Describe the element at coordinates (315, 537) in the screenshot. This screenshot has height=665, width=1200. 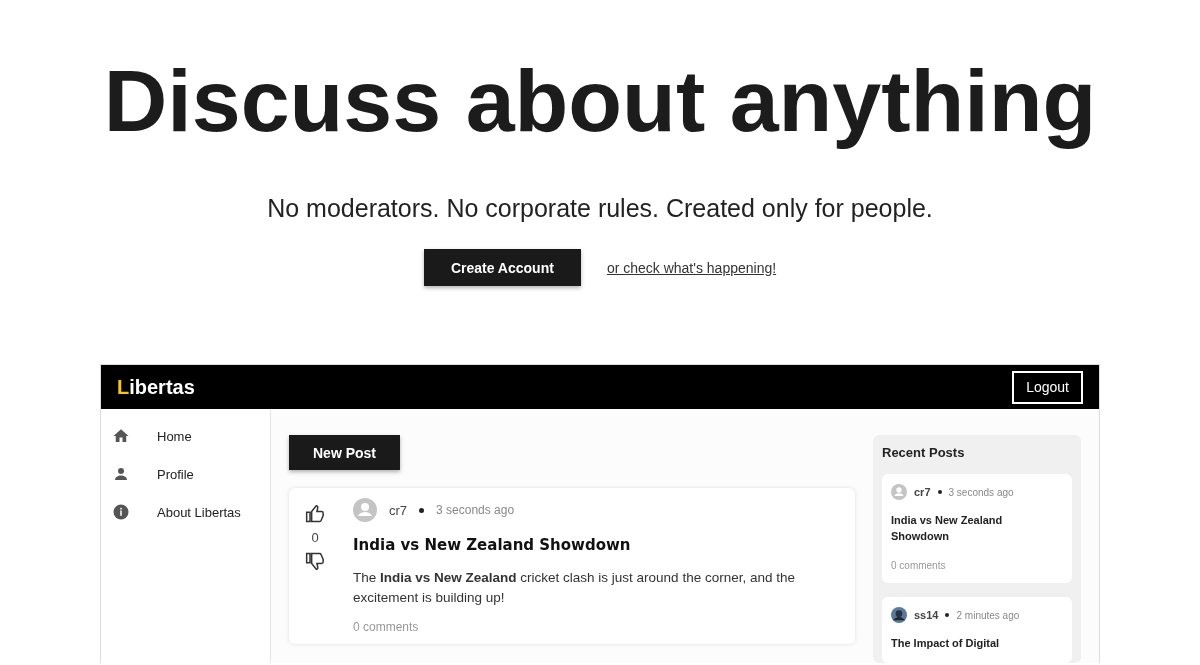
I see `vote-count: 0` at that location.